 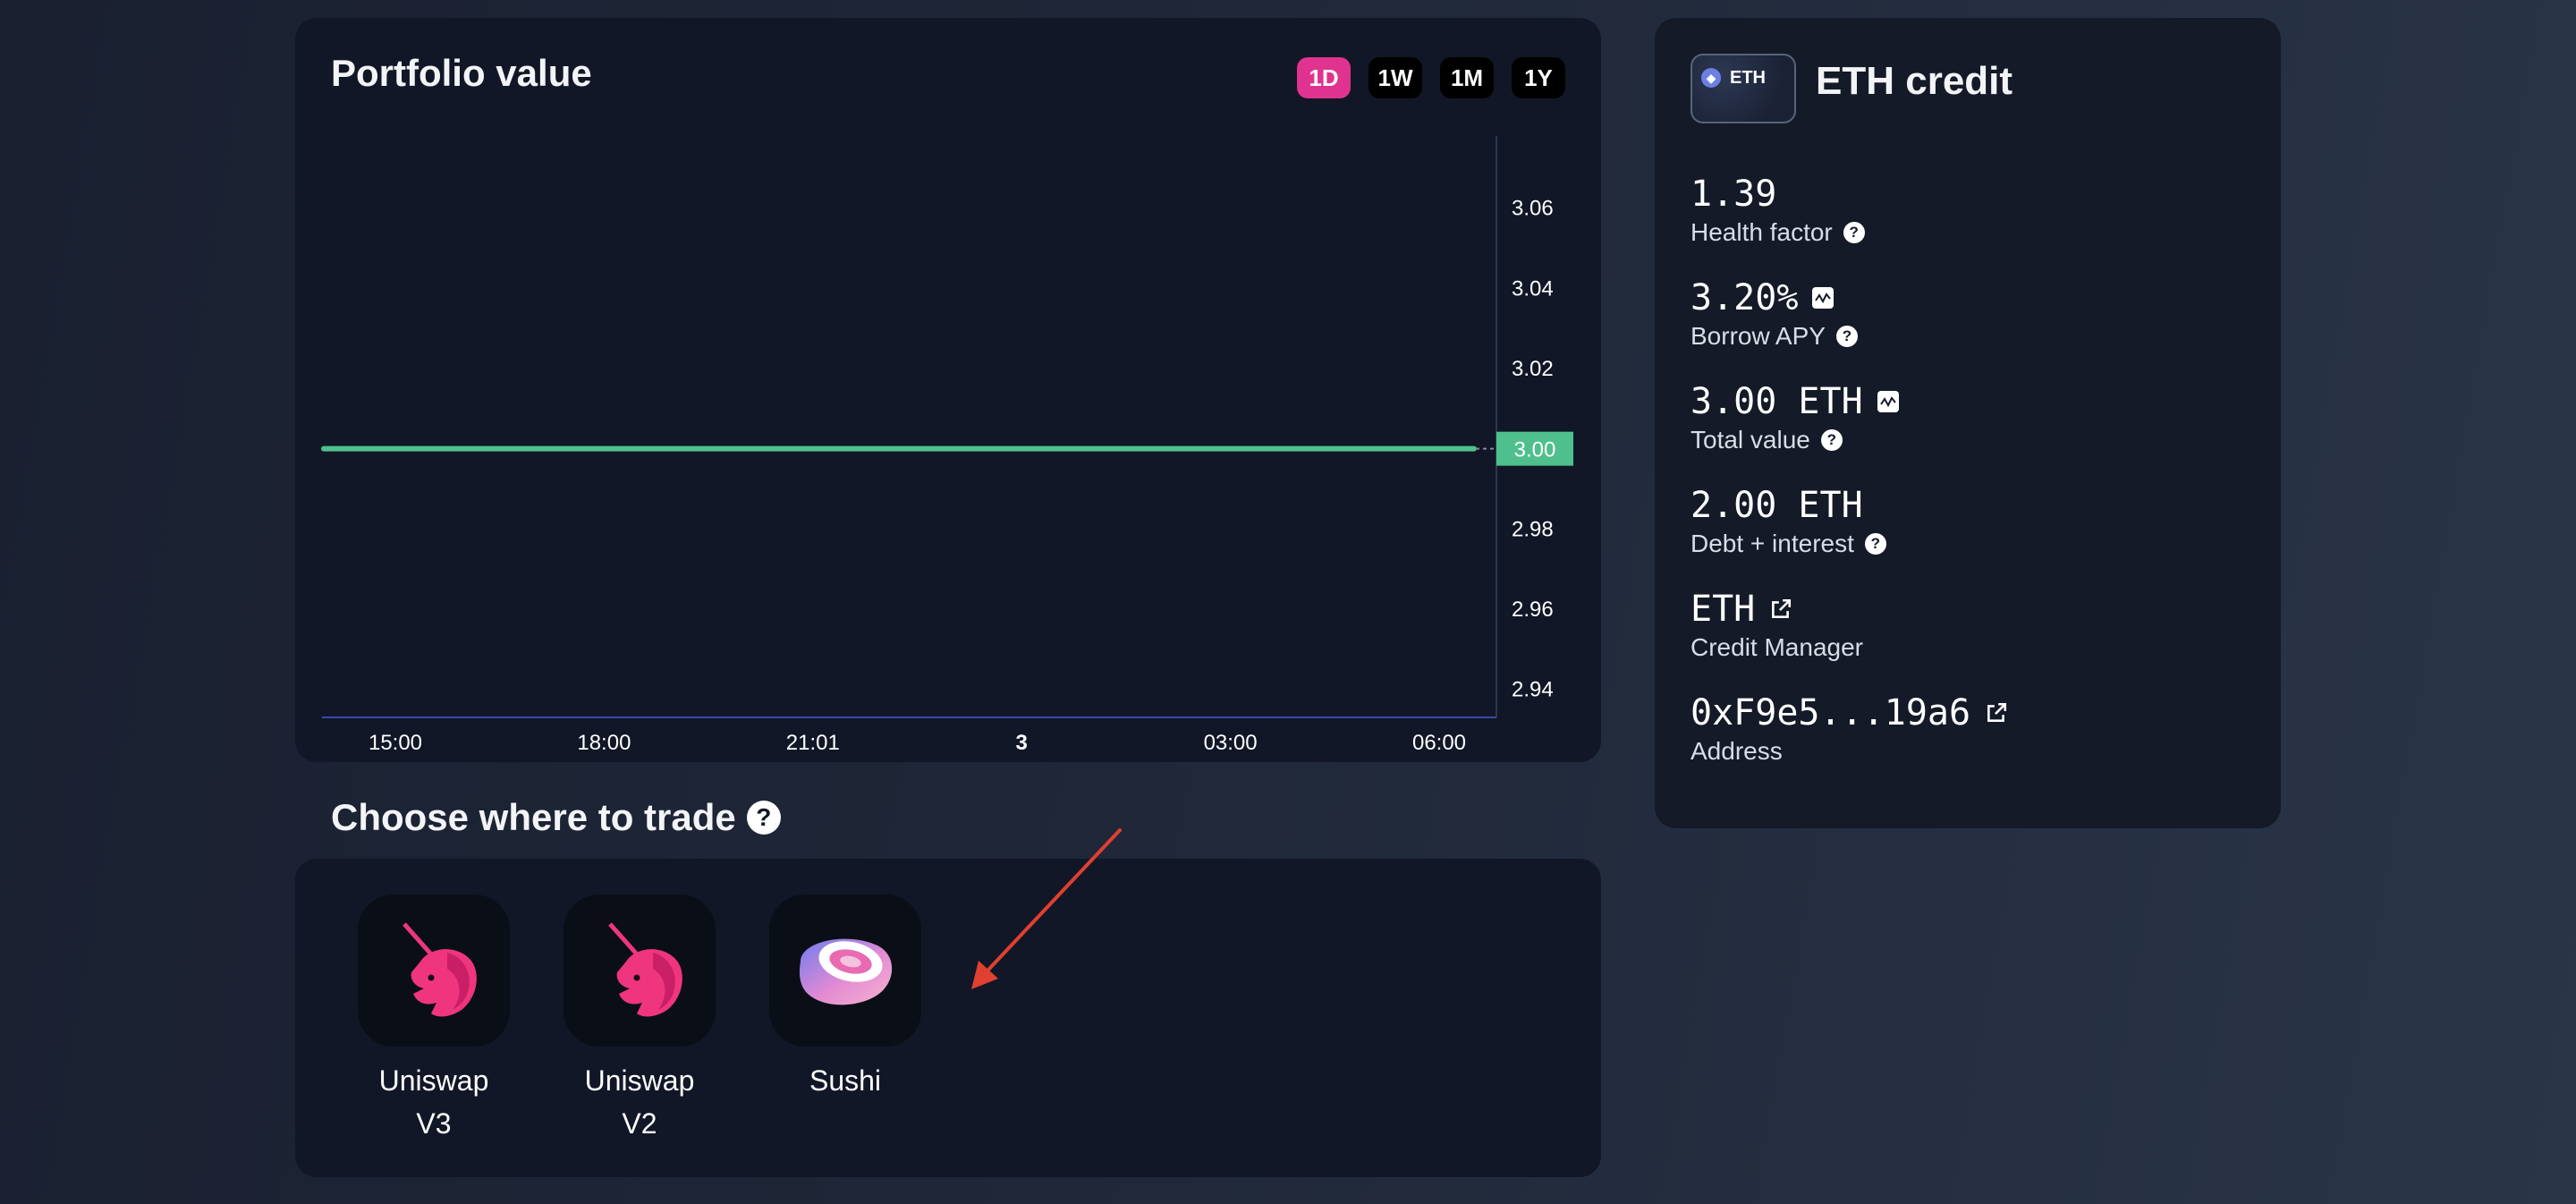 I want to click on address-value: 0xF9e5...19a6, so click(x=1830, y=713).